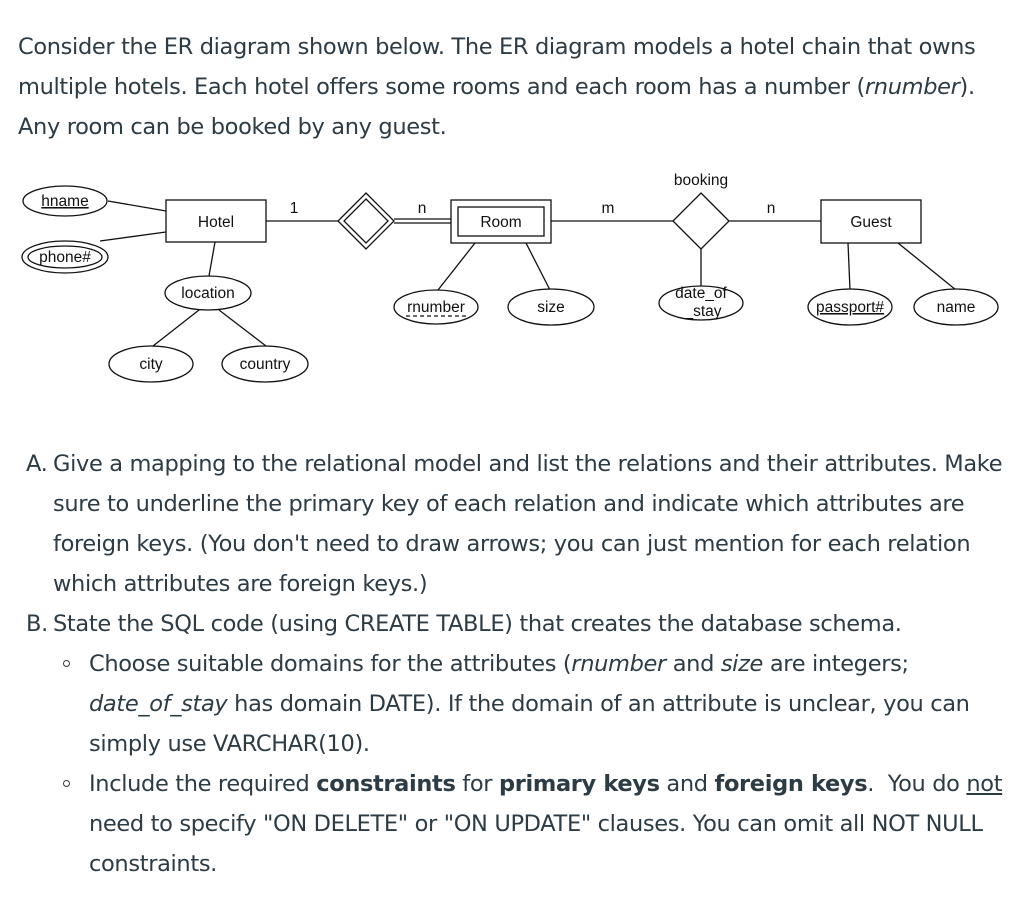 The width and height of the screenshot is (1024, 898). Describe the element at coordinates (702, 311) in the screenshot. I see `attr-date-of-stay-line2: _stay` at that location.